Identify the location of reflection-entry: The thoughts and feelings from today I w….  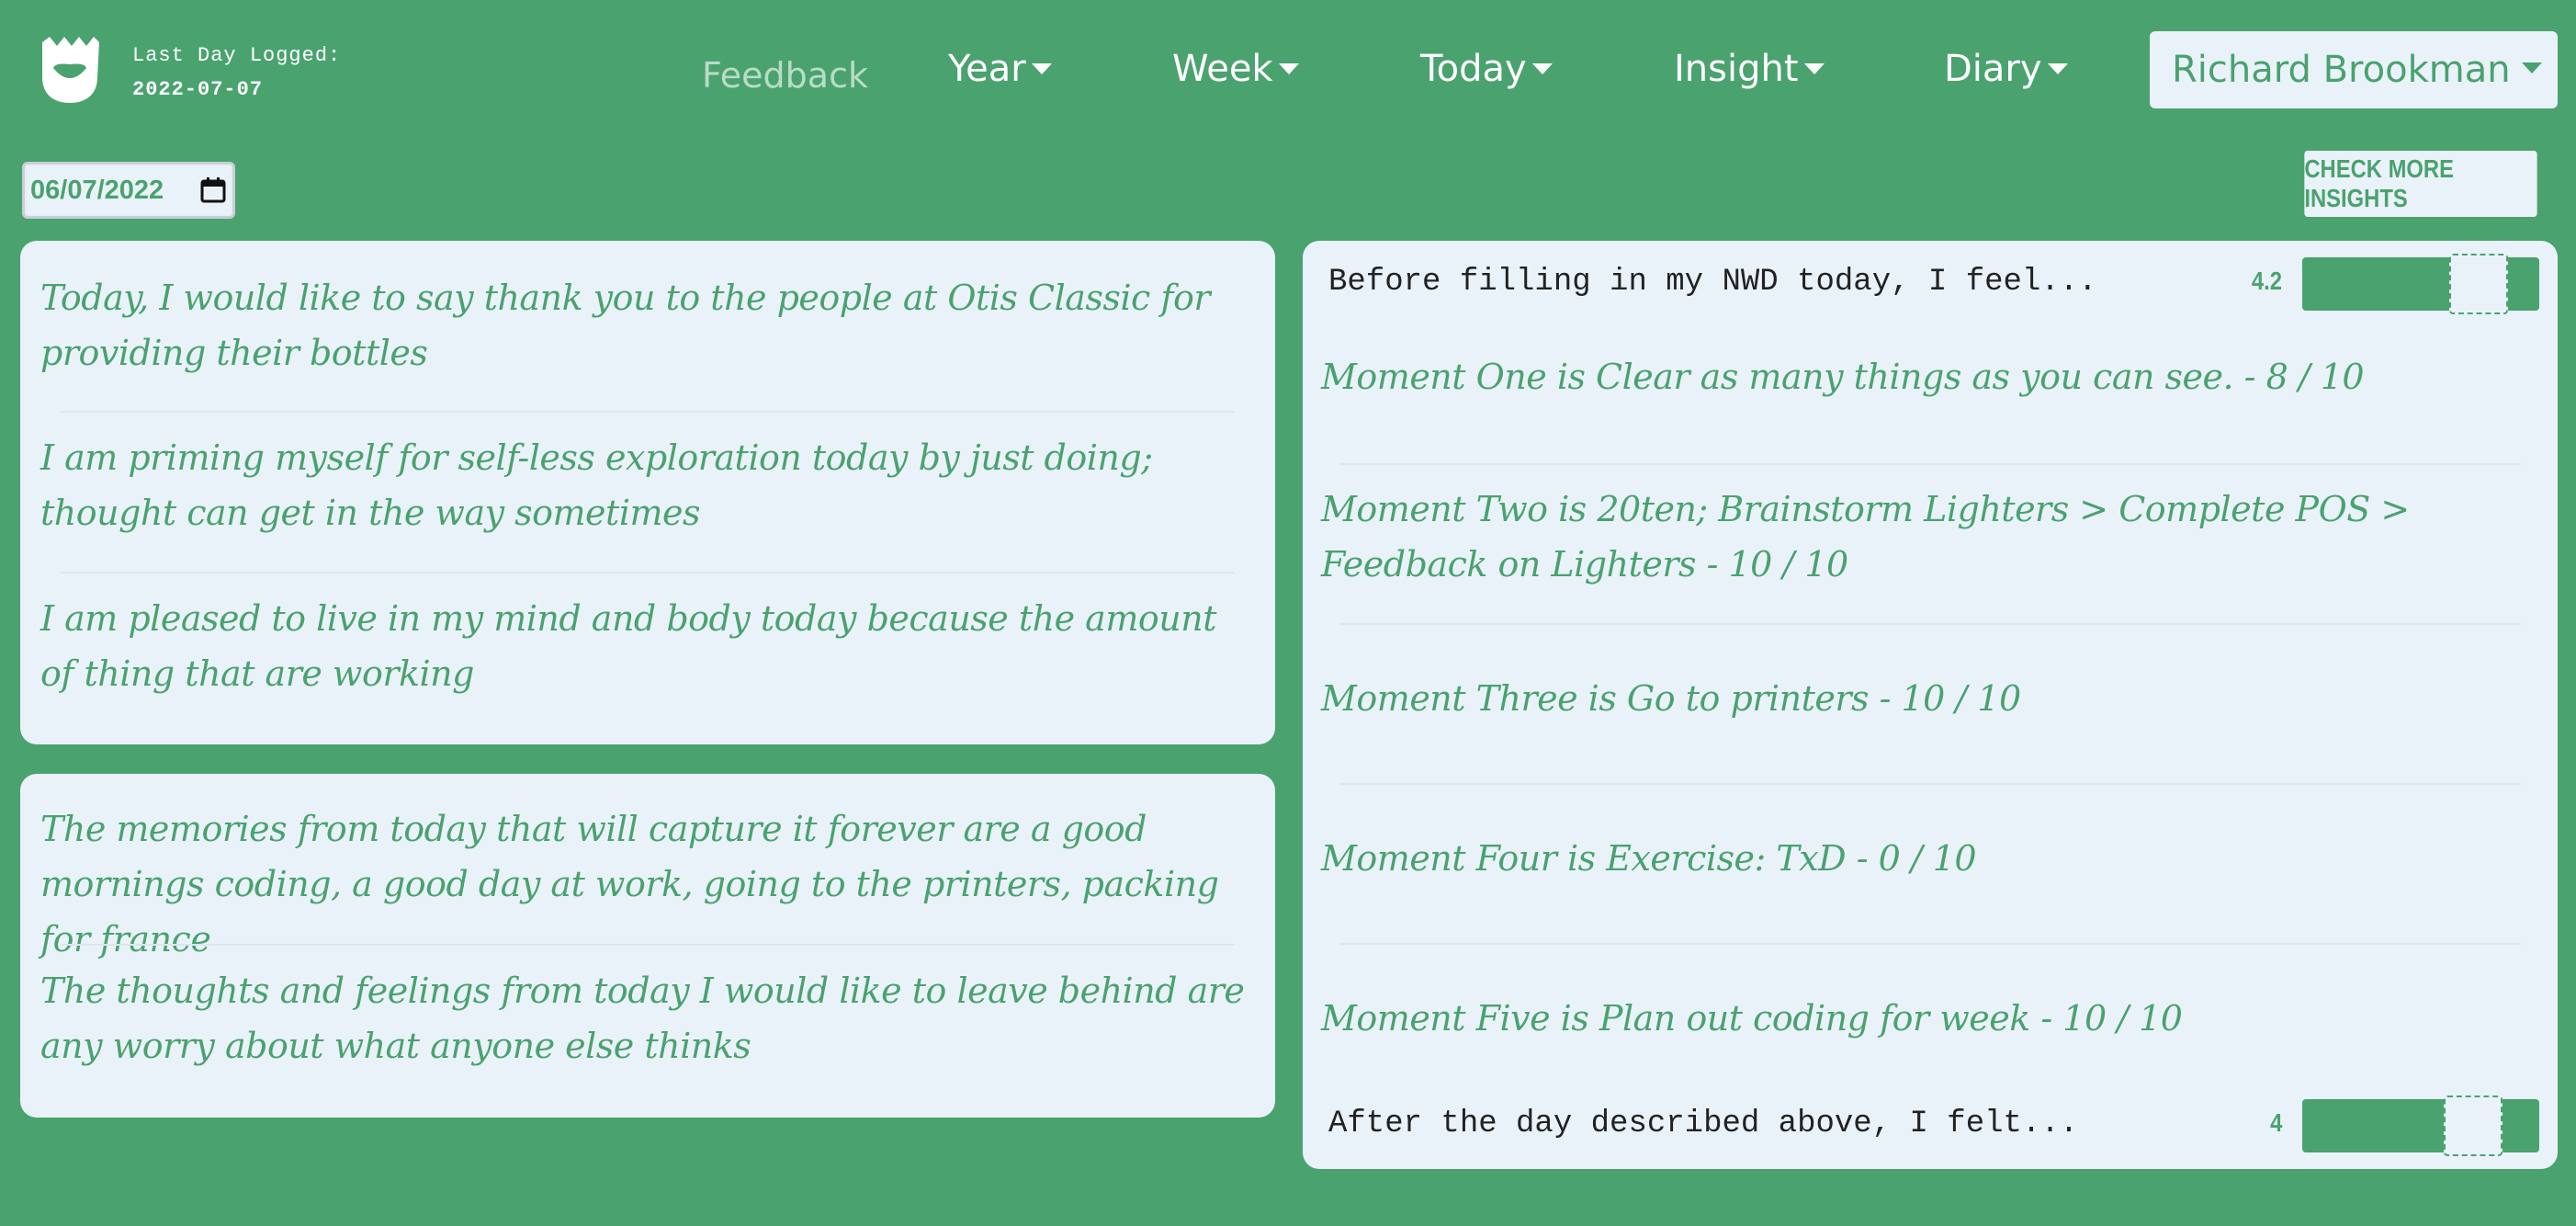
(642, 1018).